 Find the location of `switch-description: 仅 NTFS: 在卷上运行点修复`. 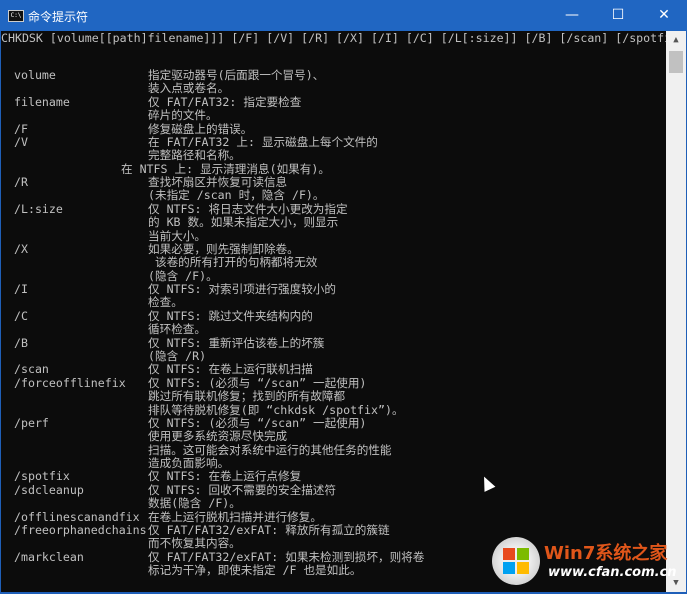

switch-description: 仅 NTFS: 在卷上运行点修复 is located at coordinates (225, 476).